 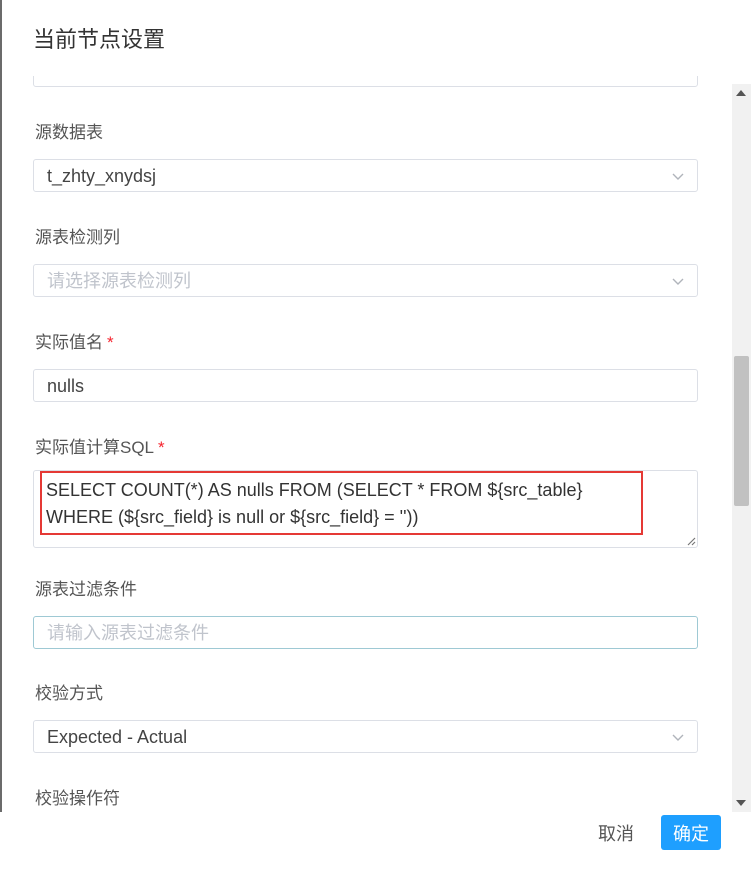 I want to click on actual-value-sql-label: 实际值计算SQL *, so click(x=100, y=448).